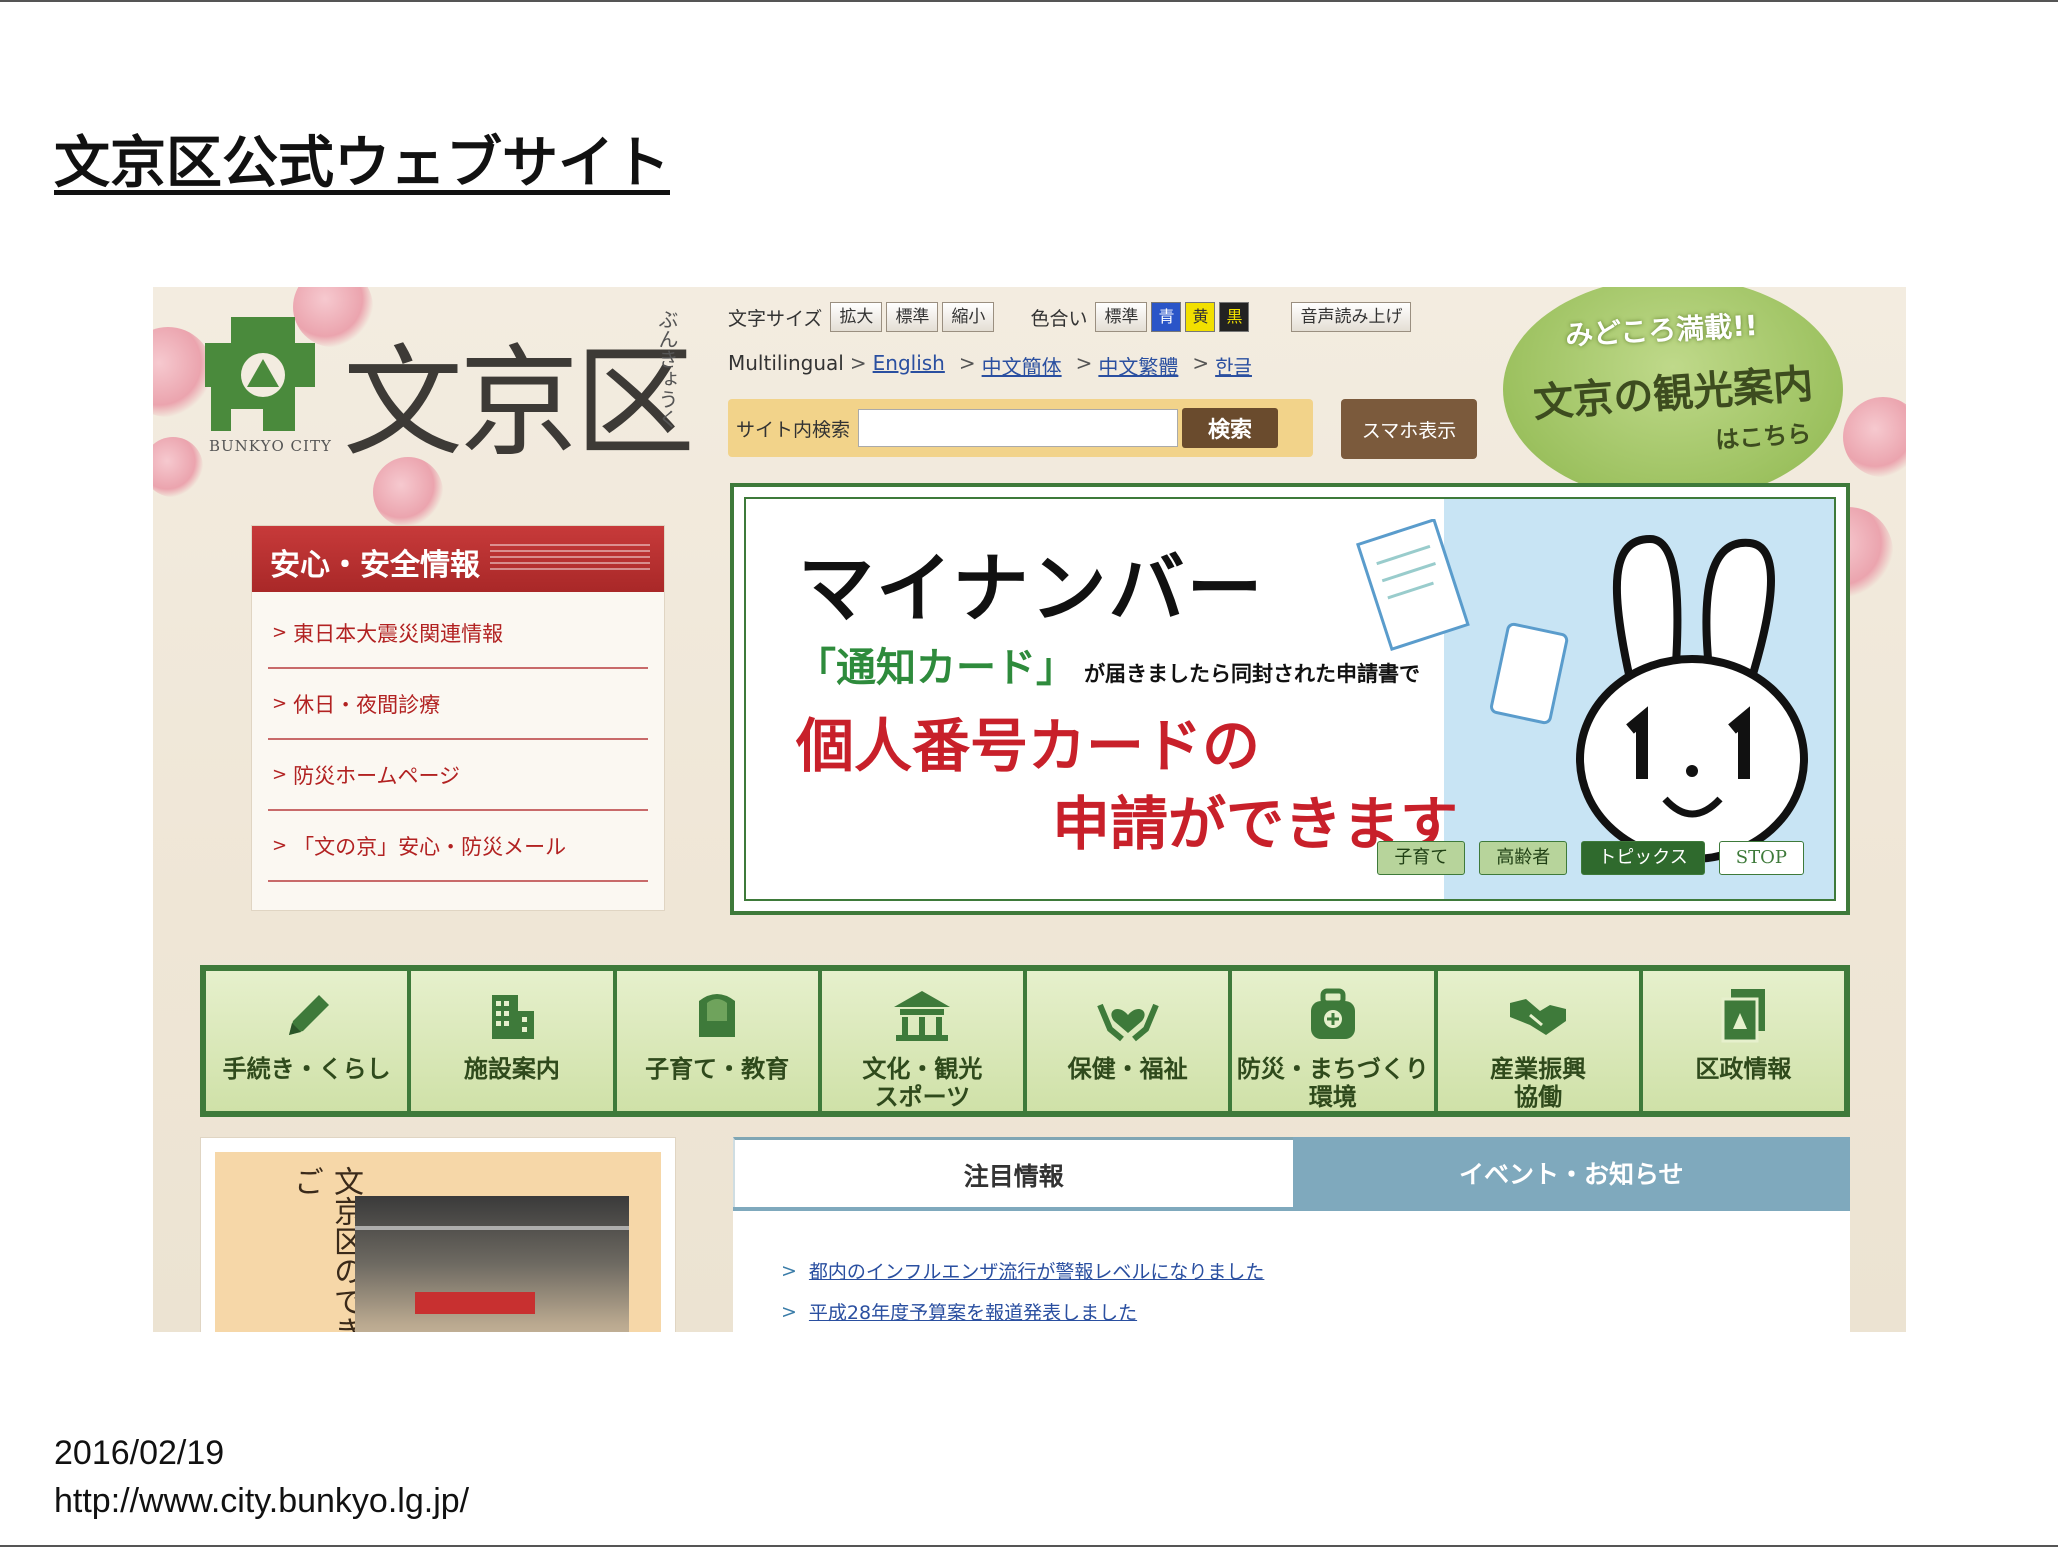 The height and width of the screenshot is (1548, 2058). Describe the element at coordinates (1059, 318) in the screenshot. I see `color-scheme-label: 色合い` at that location.